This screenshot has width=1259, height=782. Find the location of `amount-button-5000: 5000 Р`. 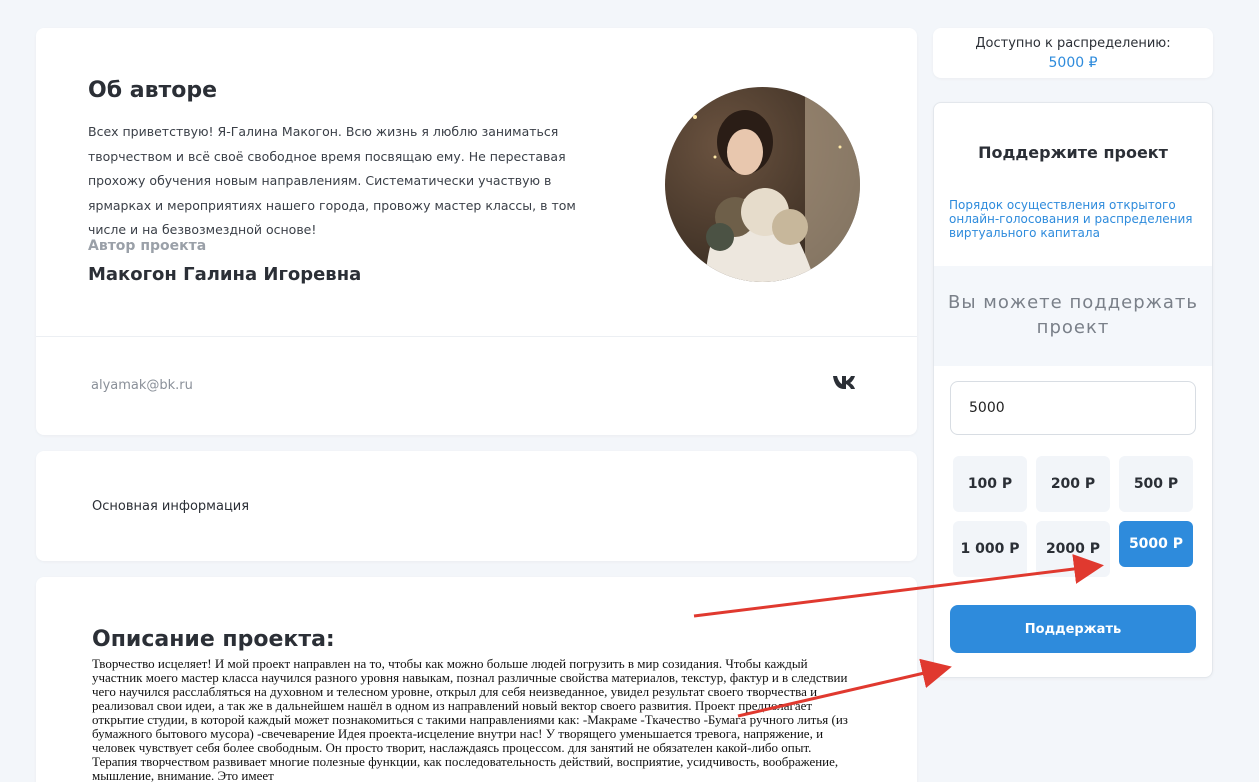

amount-button-5000: 5000 Р is located at coordinates (1156, 544).